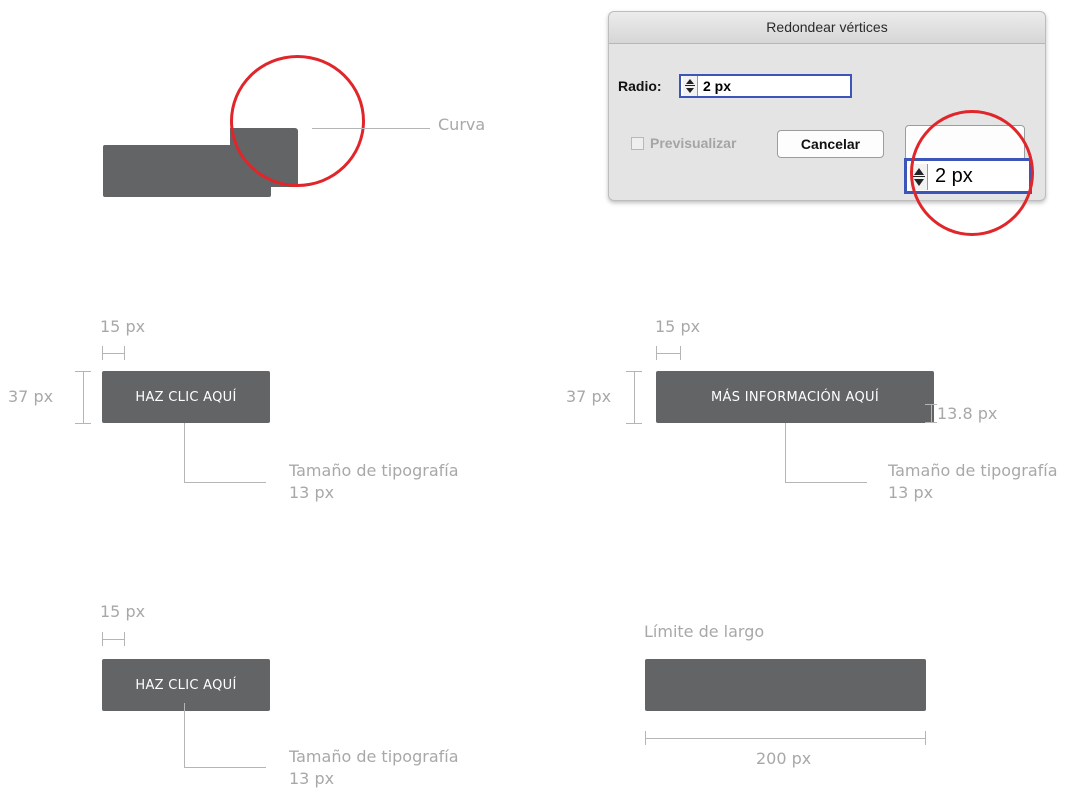  I want to click on corner-highlight-circle, so click(297, 121).